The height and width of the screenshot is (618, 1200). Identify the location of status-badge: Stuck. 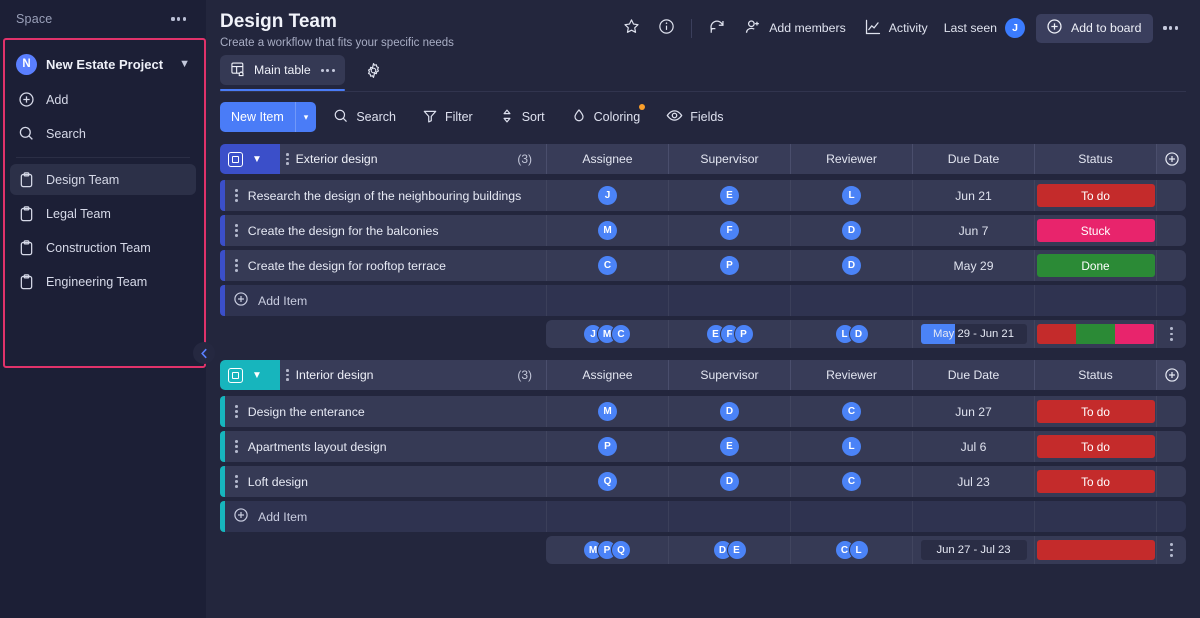
(1095, 230).